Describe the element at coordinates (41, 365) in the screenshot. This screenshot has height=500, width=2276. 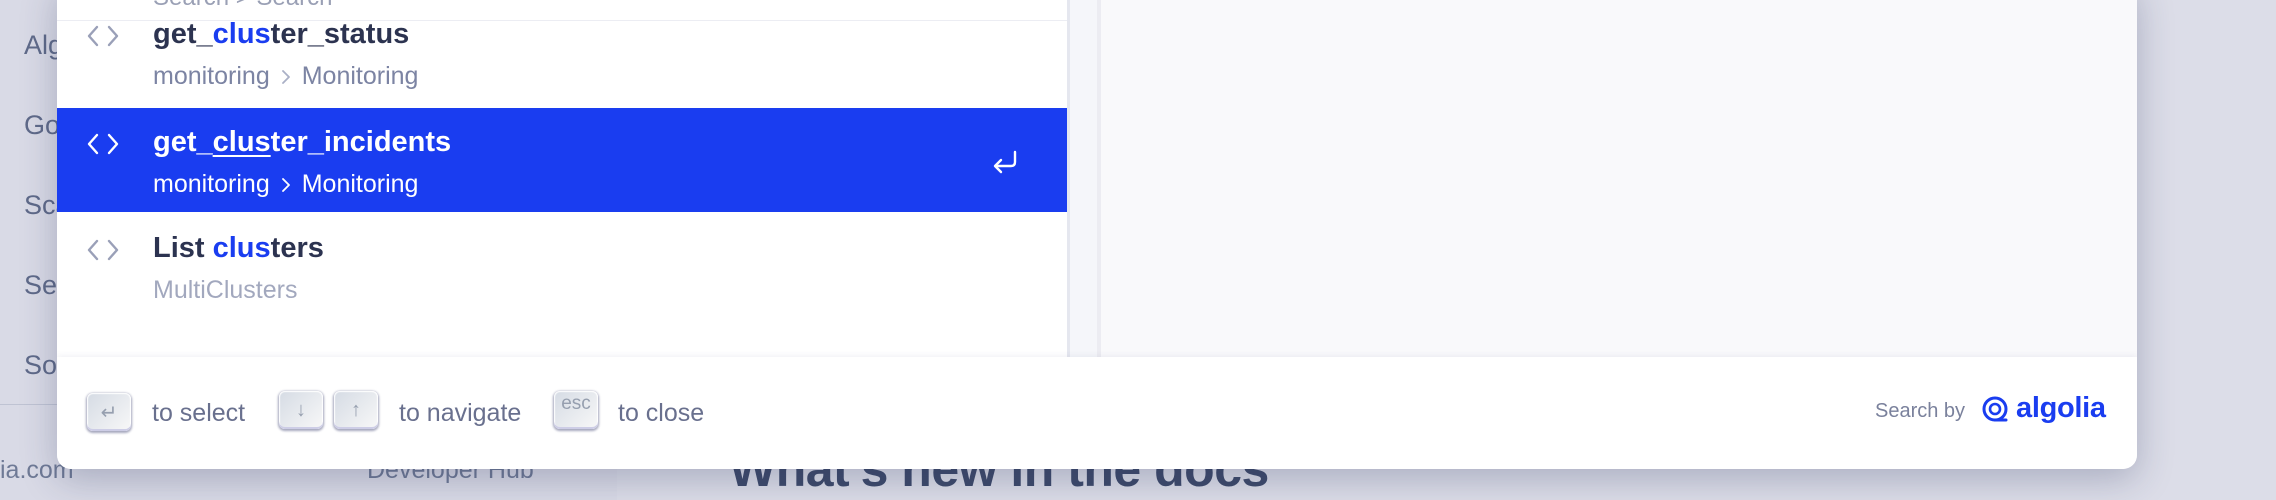
I see `sidebar-item: So` at that location.